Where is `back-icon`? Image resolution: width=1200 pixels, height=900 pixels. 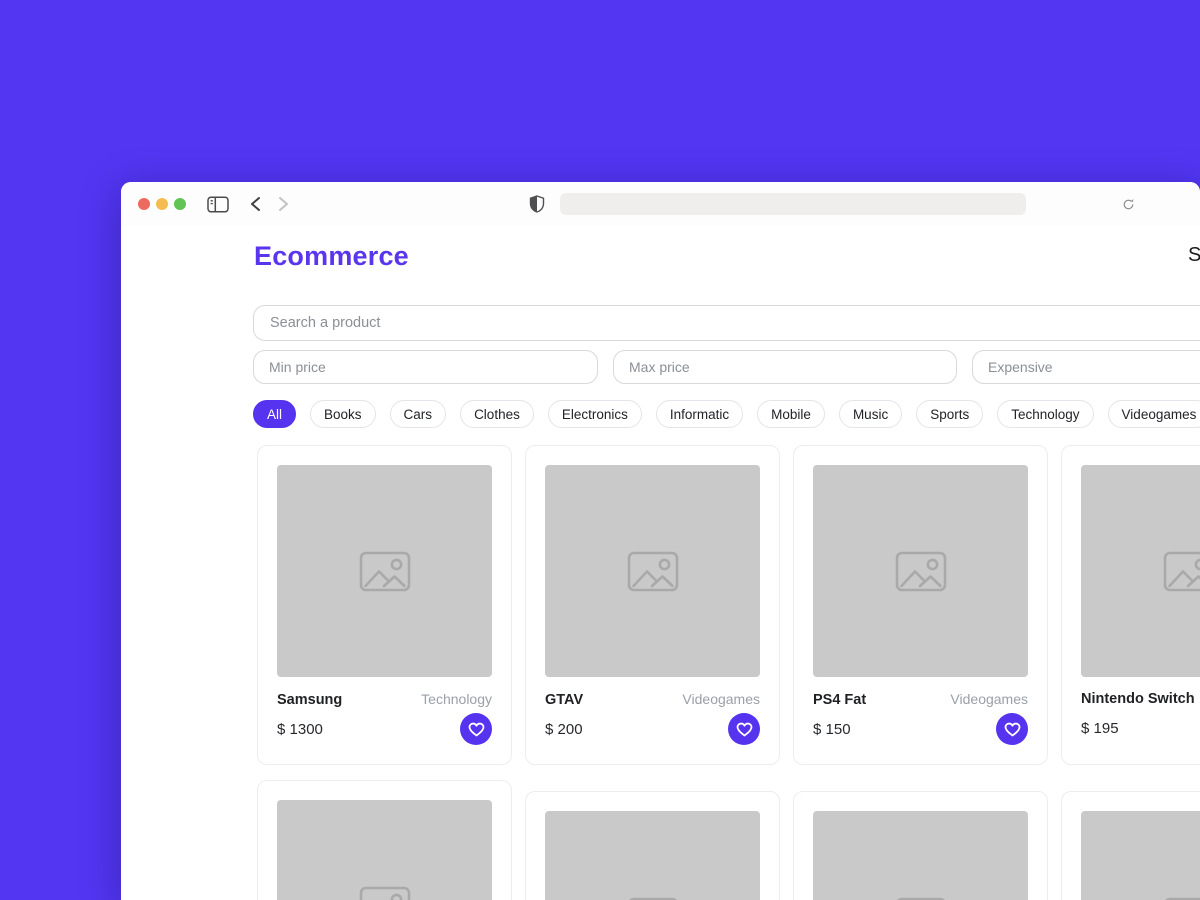
back-icon is located at coordinates (255, 204).